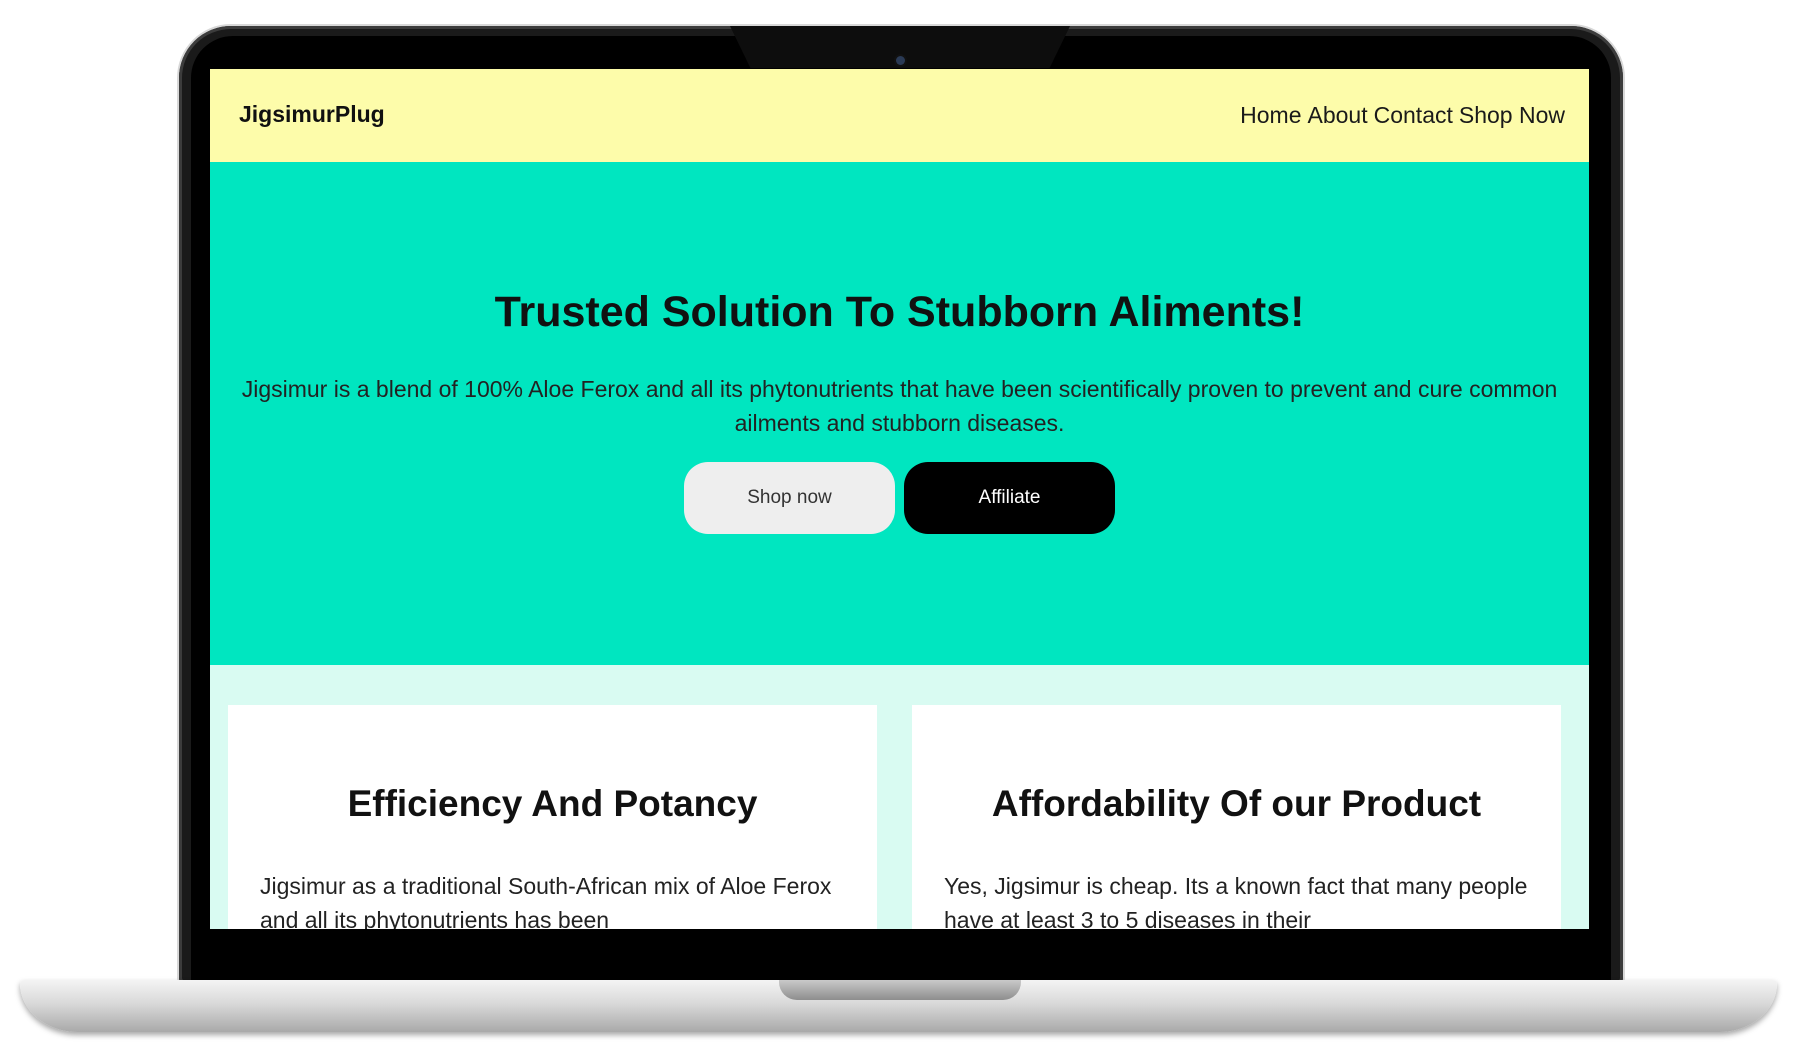 This screenshot has height=1063, width=1797. I want to click on affiliate-button: Affiliate, so click(1009, 498).